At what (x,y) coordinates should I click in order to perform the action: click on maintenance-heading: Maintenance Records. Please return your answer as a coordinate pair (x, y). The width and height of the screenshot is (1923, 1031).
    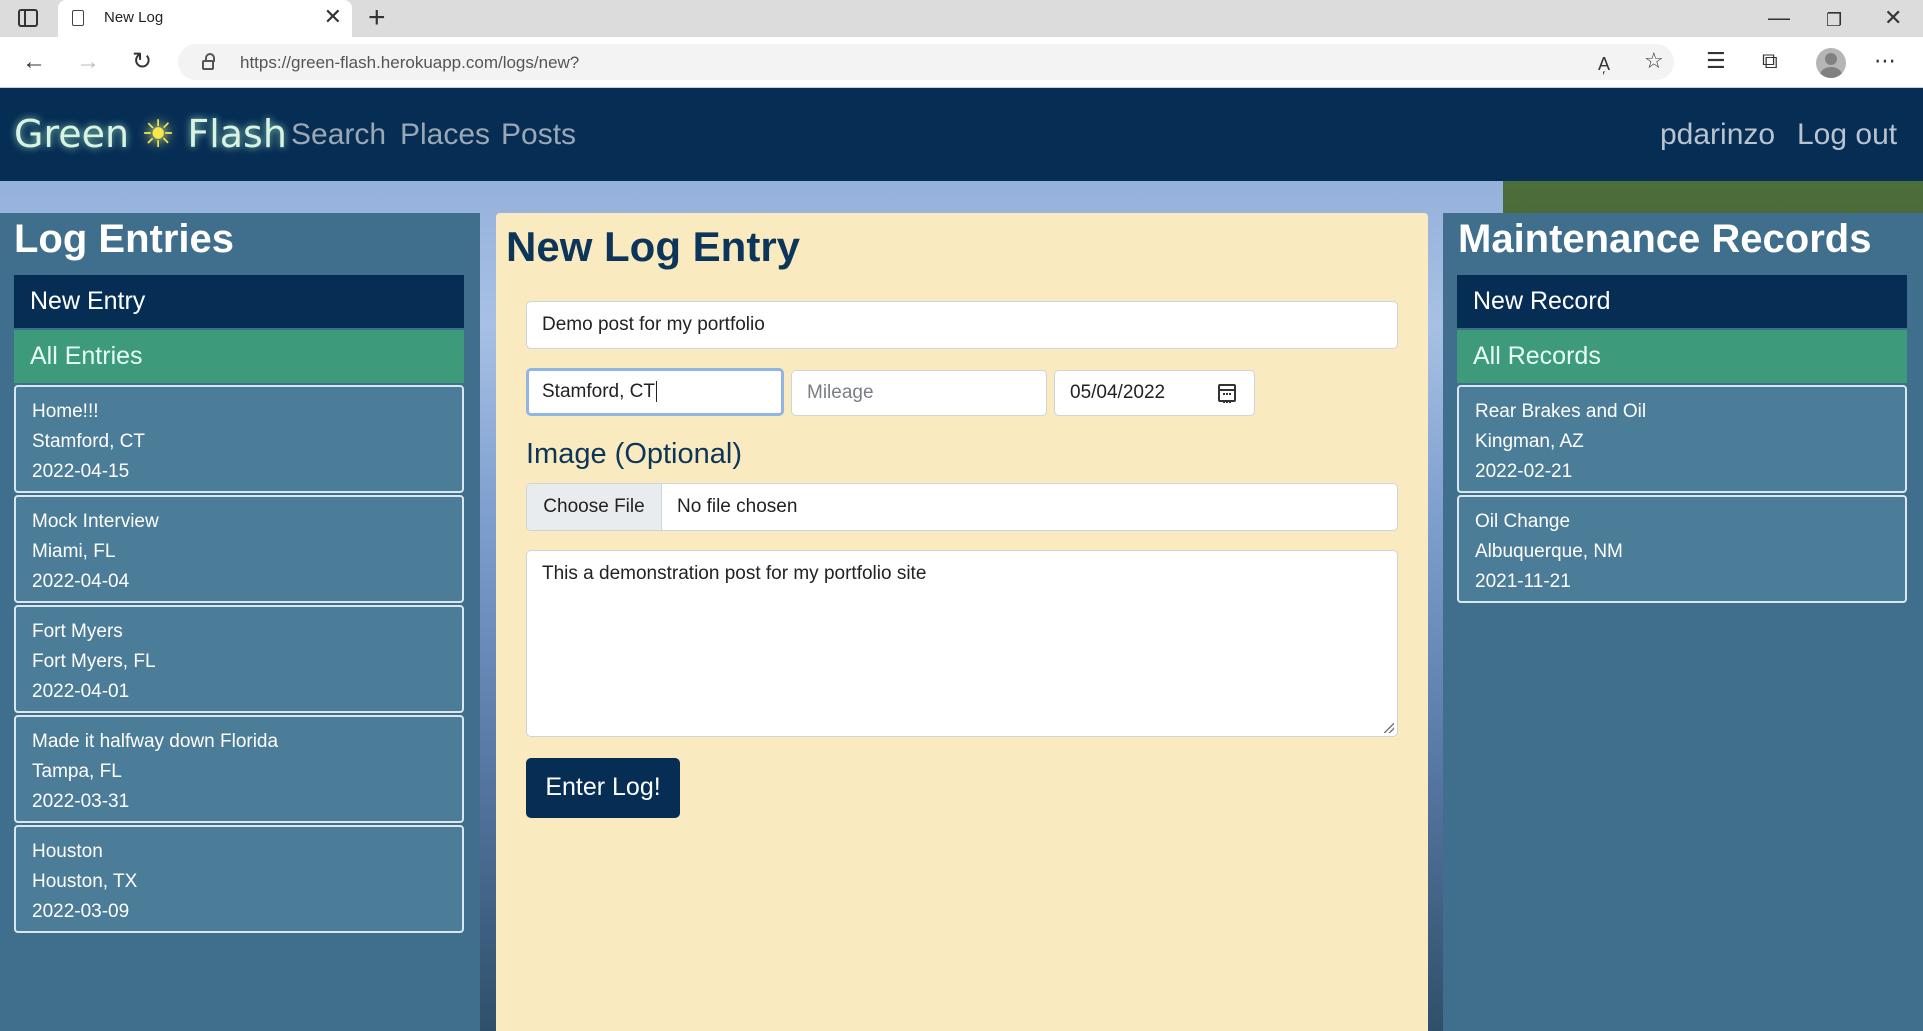
    Looking at the image, I should click on (1665, 239).